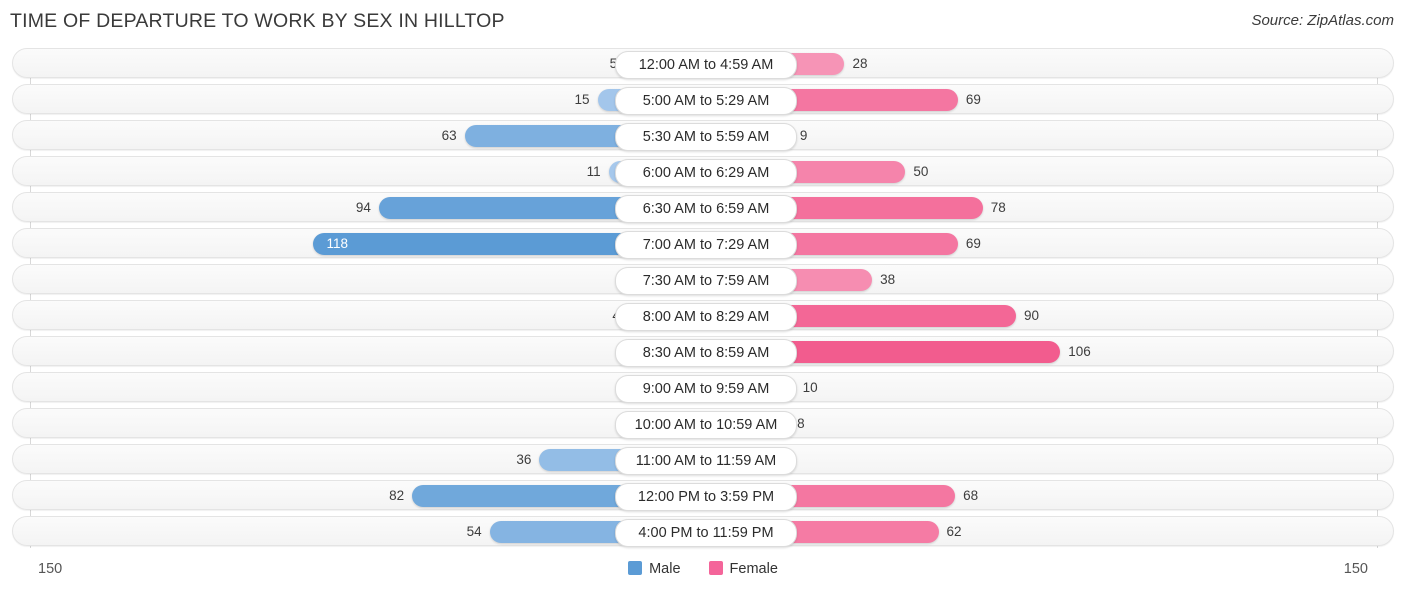 The width and height of the screenshot is (1406, 594). I want to click on bar-value-female: 8, so click(801, 423).